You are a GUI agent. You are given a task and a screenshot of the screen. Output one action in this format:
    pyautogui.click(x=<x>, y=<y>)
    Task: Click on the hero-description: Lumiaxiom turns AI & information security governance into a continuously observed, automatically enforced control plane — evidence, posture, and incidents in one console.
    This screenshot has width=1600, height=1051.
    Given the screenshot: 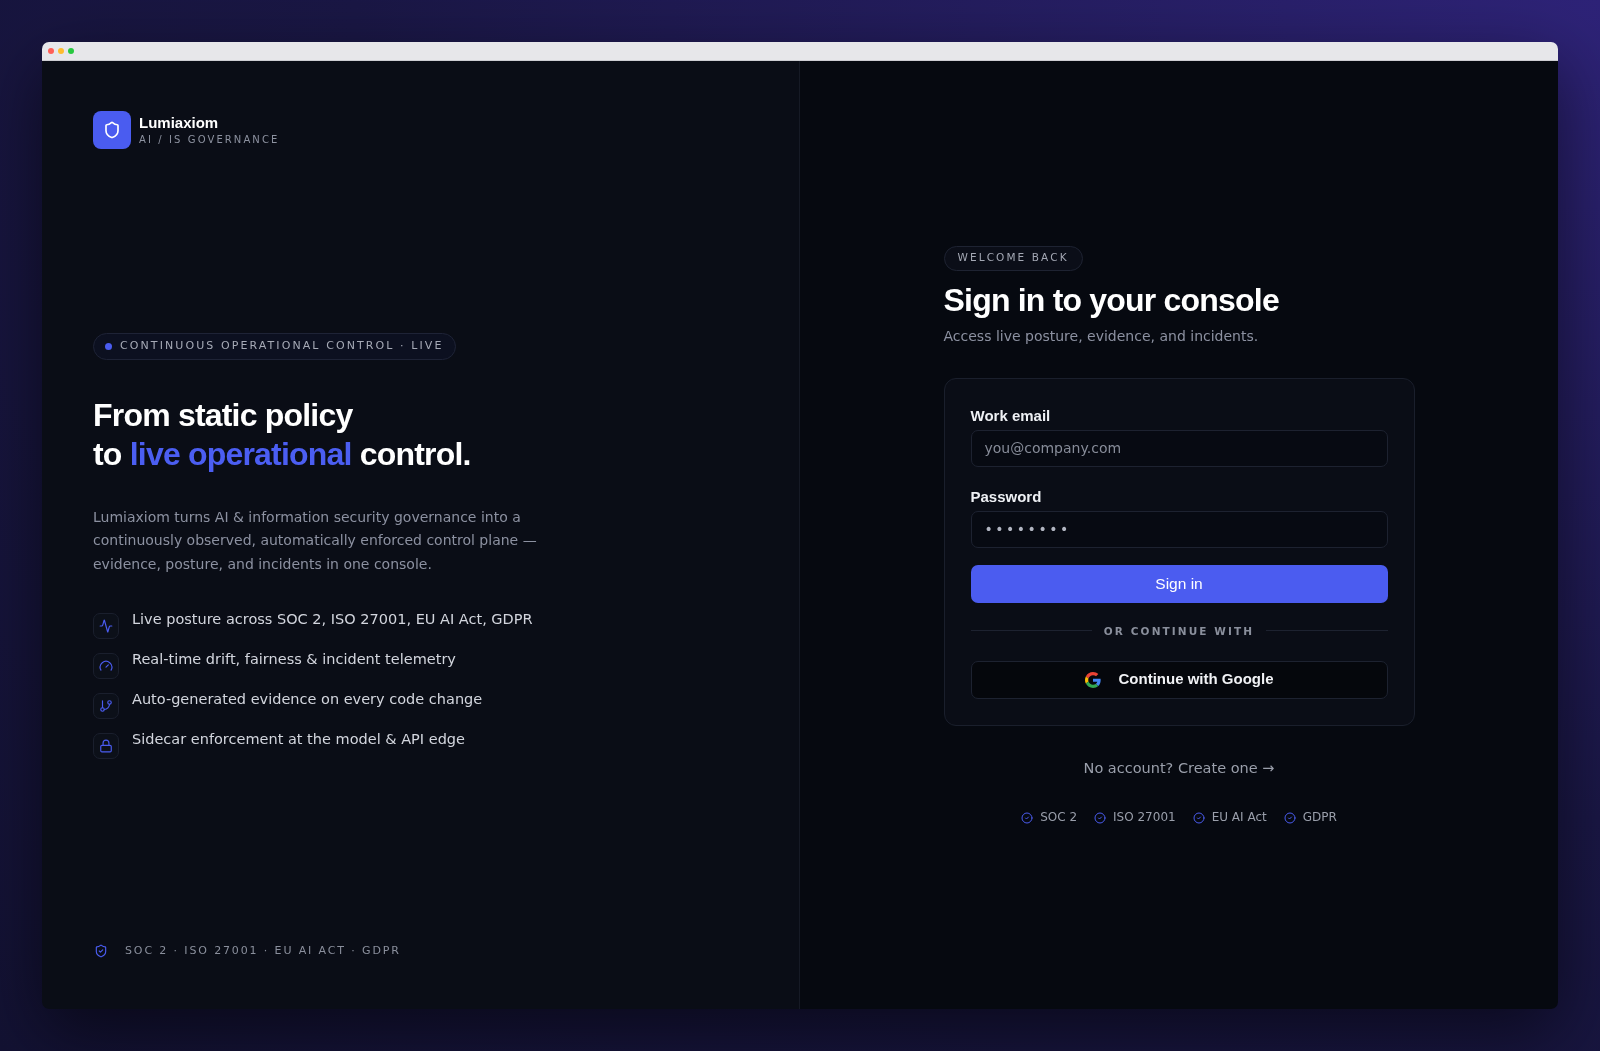 What is the action you would take?
    pyautogui.click(x=315, y=540)
    